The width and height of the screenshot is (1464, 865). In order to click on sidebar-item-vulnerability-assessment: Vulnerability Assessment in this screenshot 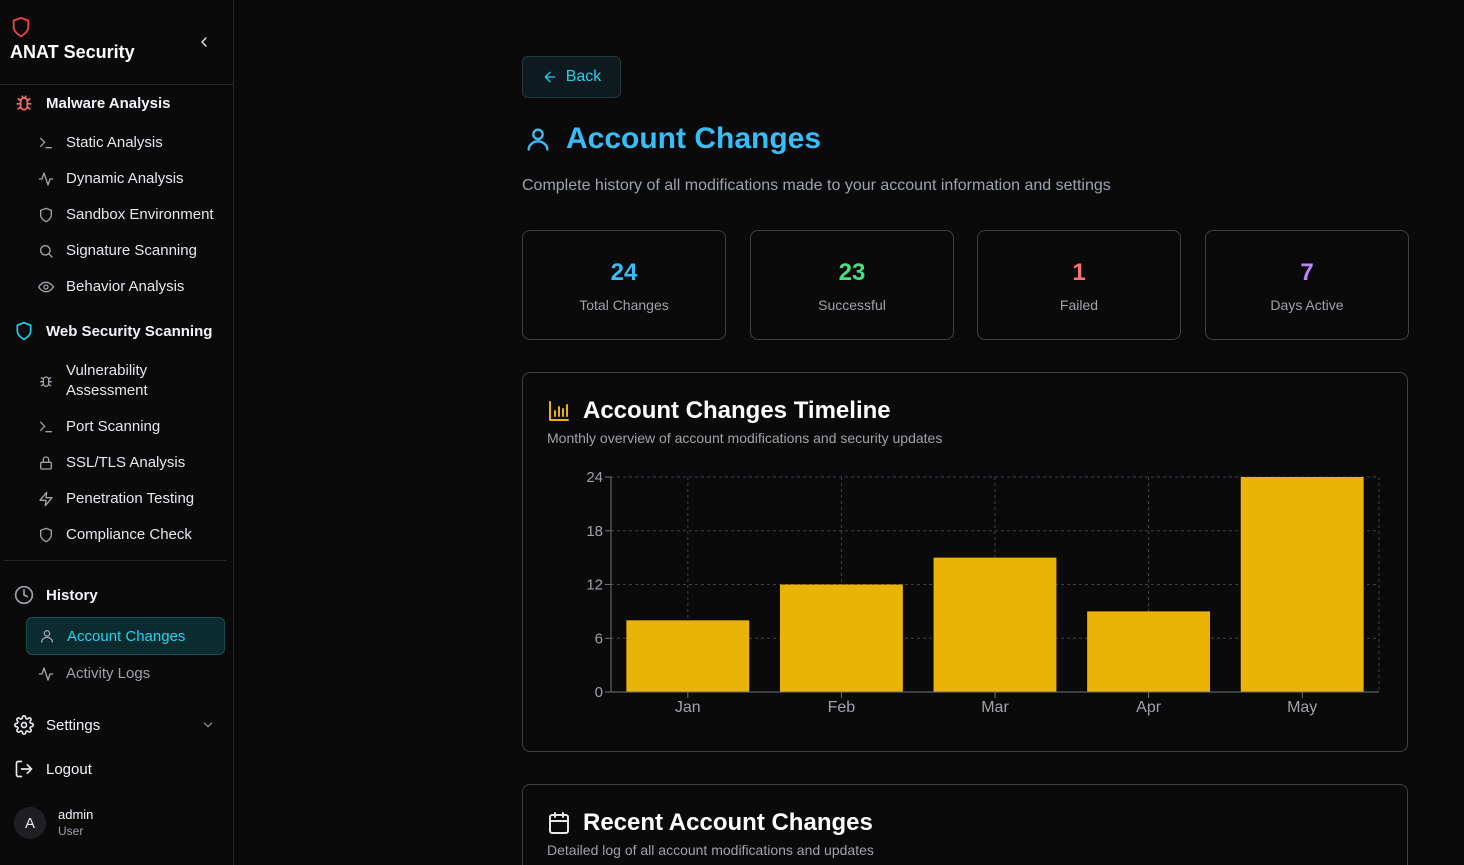, I will do `click(130, 381)`.